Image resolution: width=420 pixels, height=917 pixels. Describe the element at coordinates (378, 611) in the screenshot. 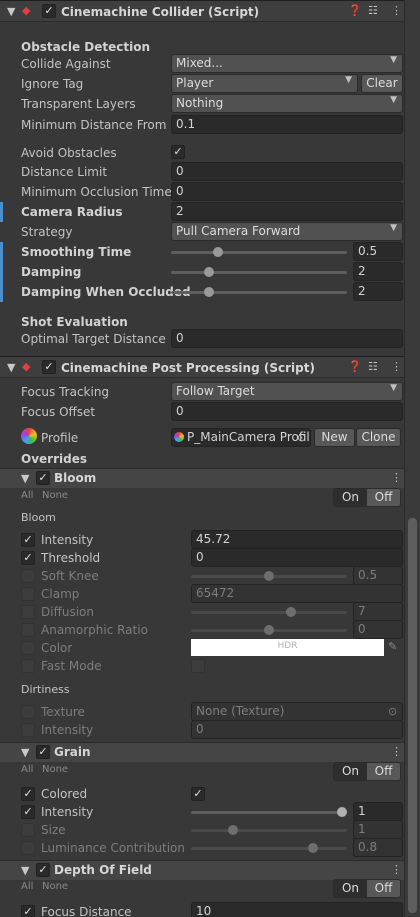

I see `diffusion-field: 7` at that location.